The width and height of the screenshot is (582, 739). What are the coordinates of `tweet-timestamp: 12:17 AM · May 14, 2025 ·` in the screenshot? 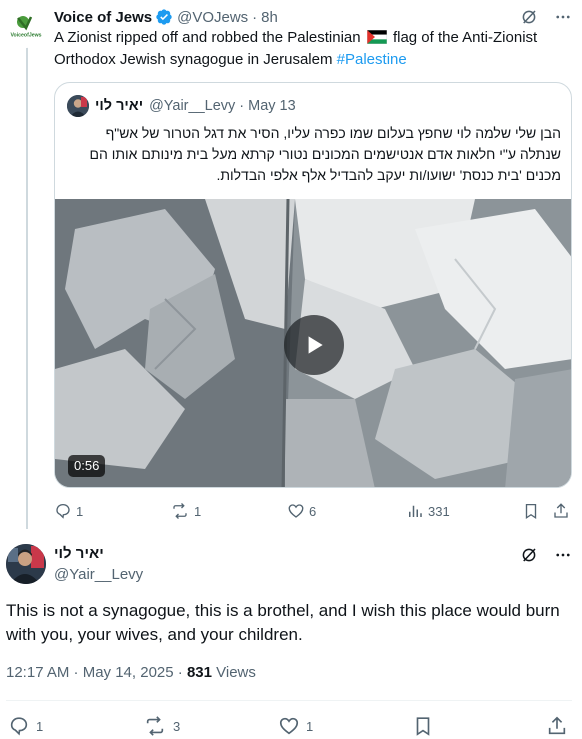 It's located at (96, 672).